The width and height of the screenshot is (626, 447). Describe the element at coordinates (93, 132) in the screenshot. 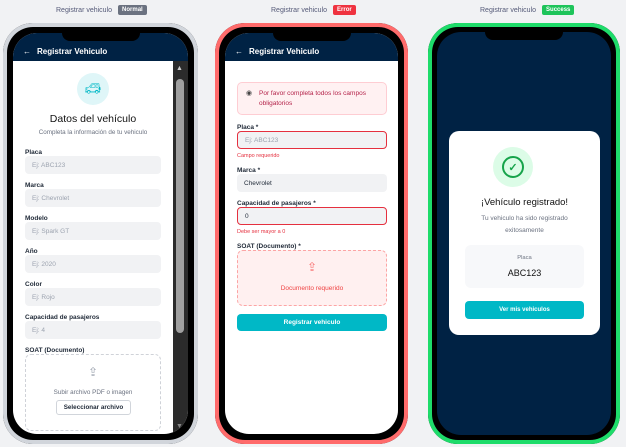

I see `form-subtitle: Completa la información de tu vehiculo` at that location.